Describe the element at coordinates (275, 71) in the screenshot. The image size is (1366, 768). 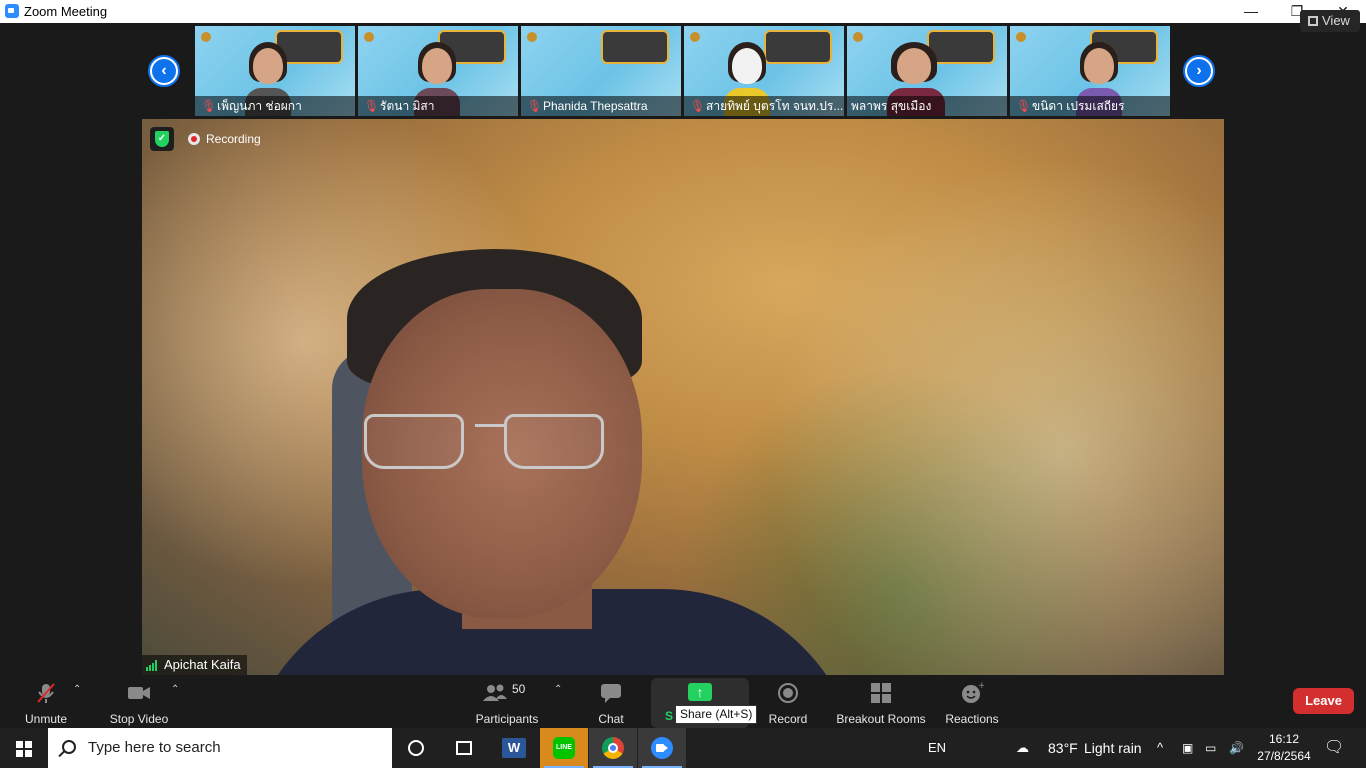
I see `participant-tile: เพ็ญนภา ช่อผกา 🎙` at that location.